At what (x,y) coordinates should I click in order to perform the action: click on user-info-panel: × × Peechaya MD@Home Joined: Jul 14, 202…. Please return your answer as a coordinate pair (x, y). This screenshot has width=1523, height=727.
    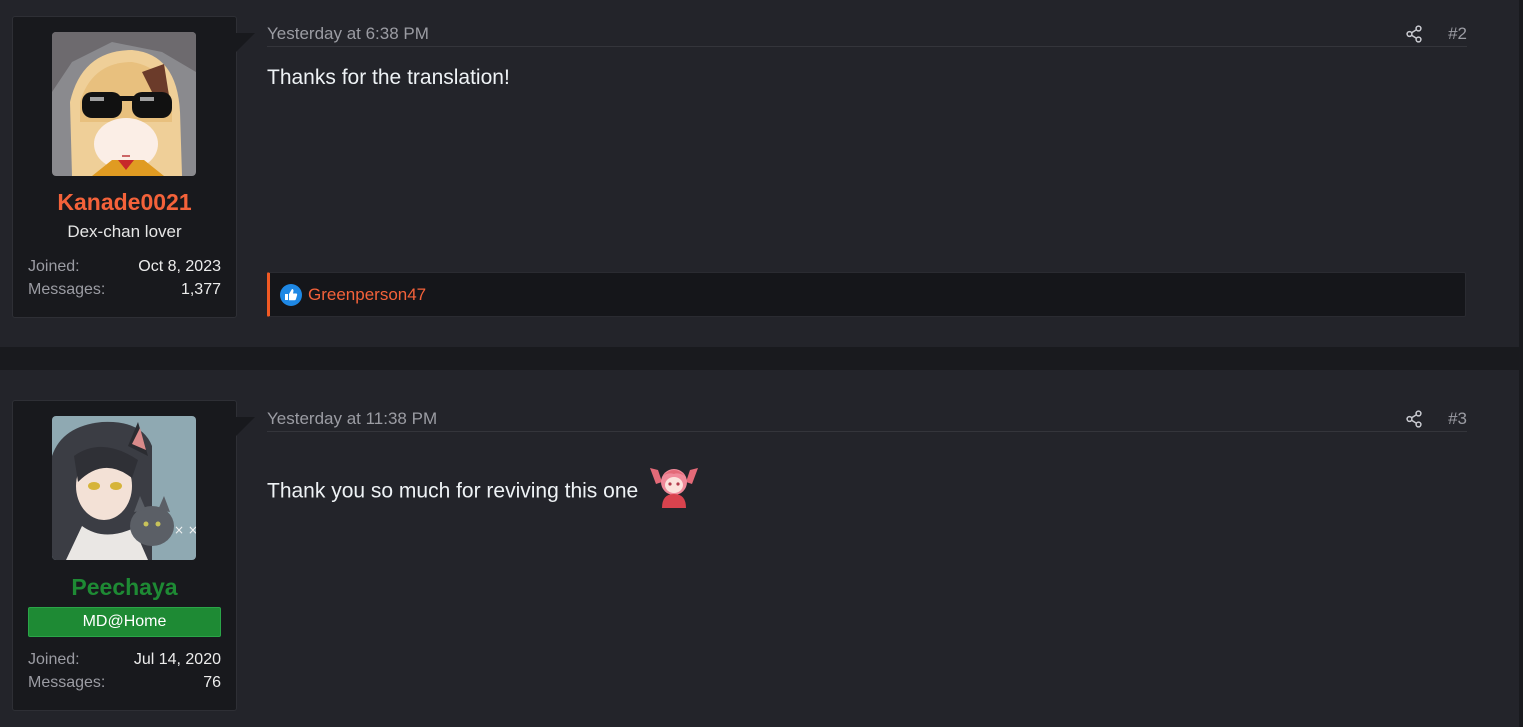
    Looking at the image, I should click on (133, 555).